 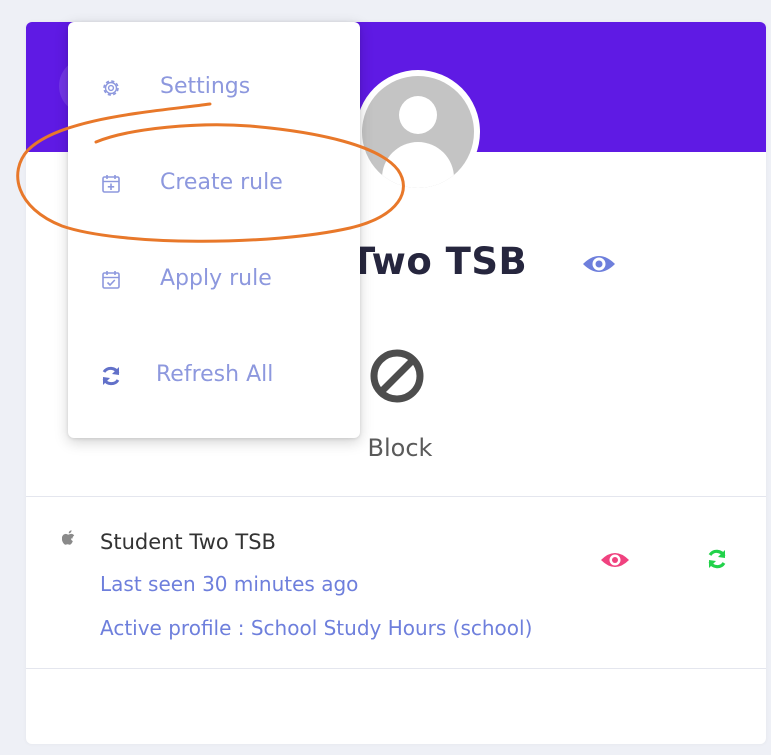 I want to click on menu-item-create-rule: Create rule, so click(x=214, y=184).